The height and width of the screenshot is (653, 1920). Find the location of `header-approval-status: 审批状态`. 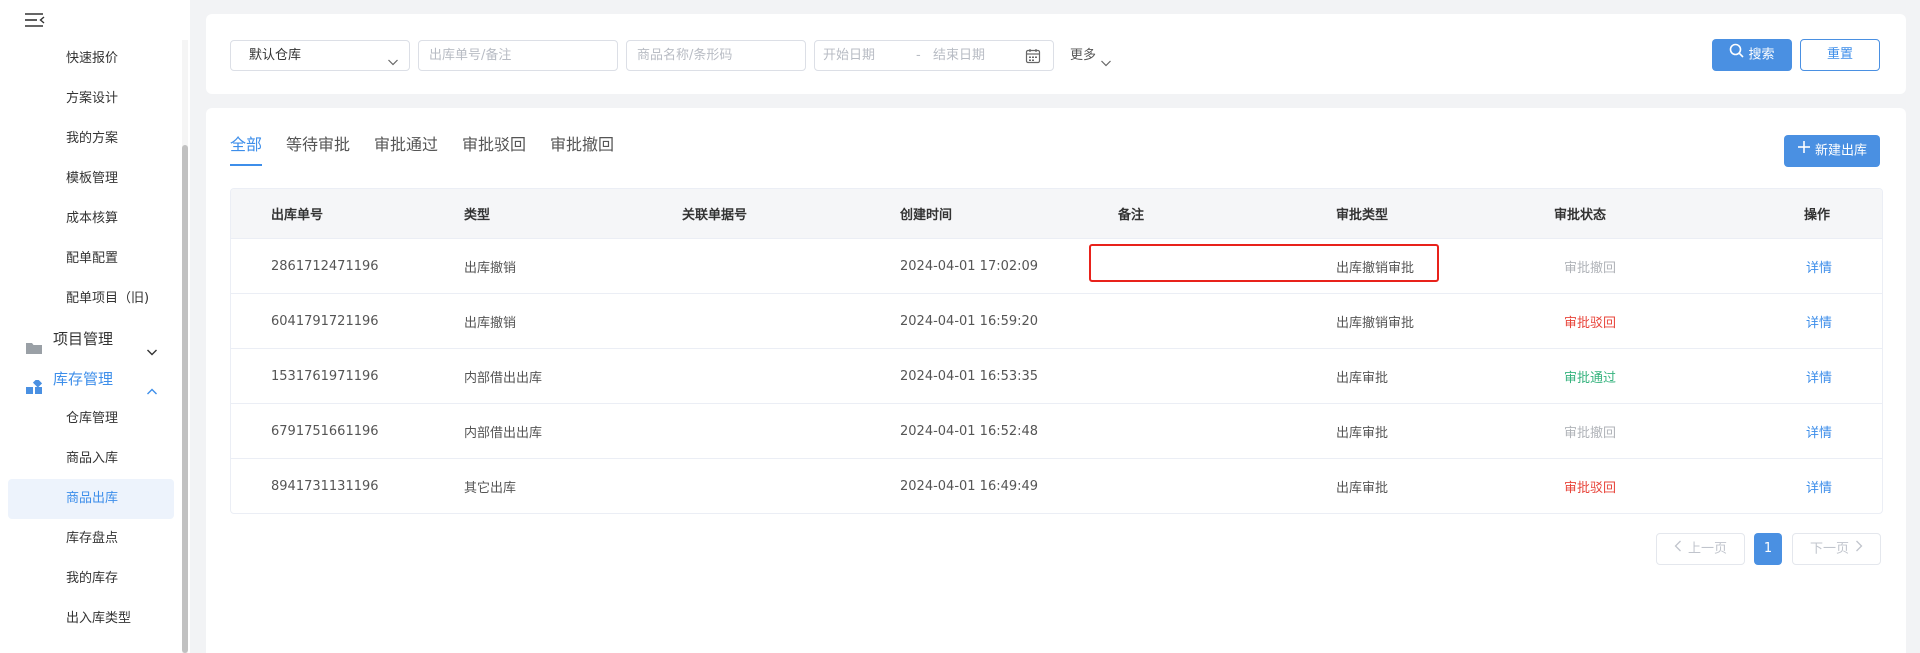

header-approval-status: 审批状态 is located at coordinates (1580, 215).